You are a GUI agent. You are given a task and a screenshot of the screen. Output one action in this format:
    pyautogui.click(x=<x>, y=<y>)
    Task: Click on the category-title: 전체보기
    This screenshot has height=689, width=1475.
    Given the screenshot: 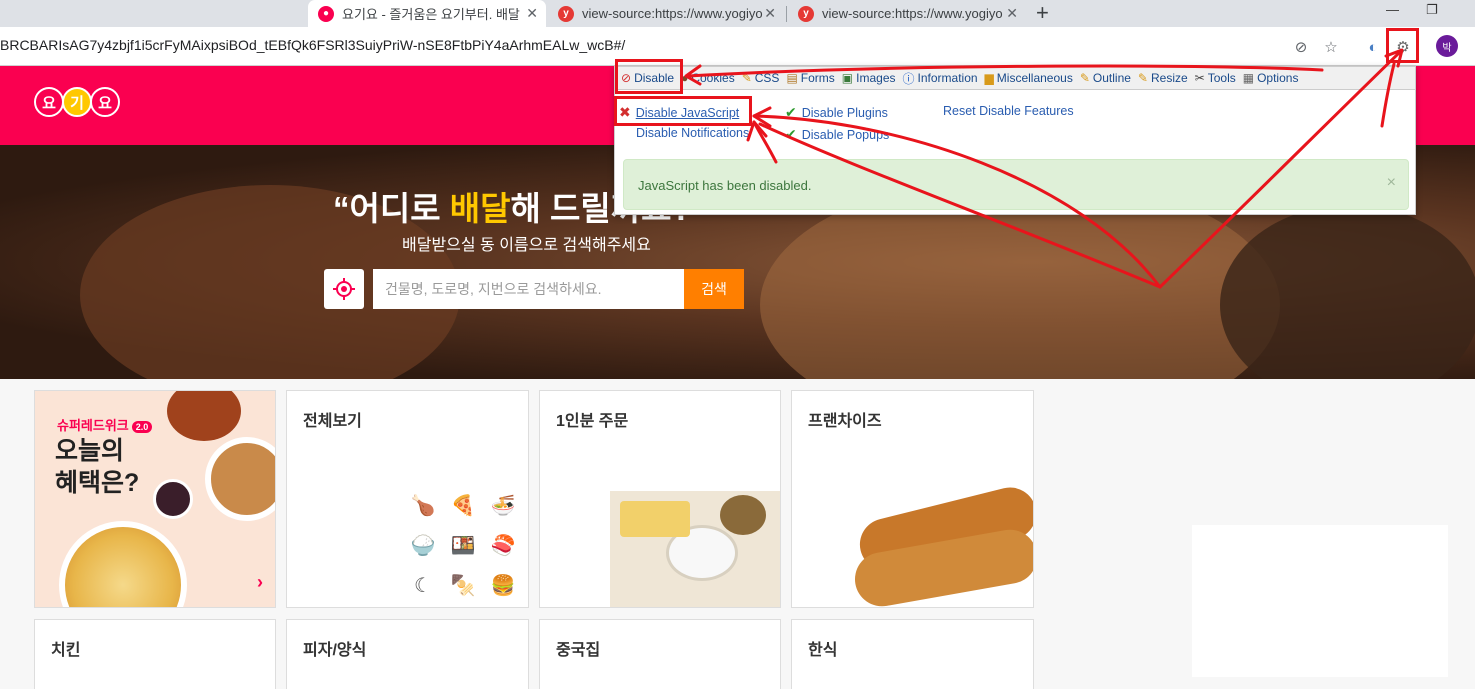 What is the action you would take?
    pyautogui.click(x=332, y=421)
    